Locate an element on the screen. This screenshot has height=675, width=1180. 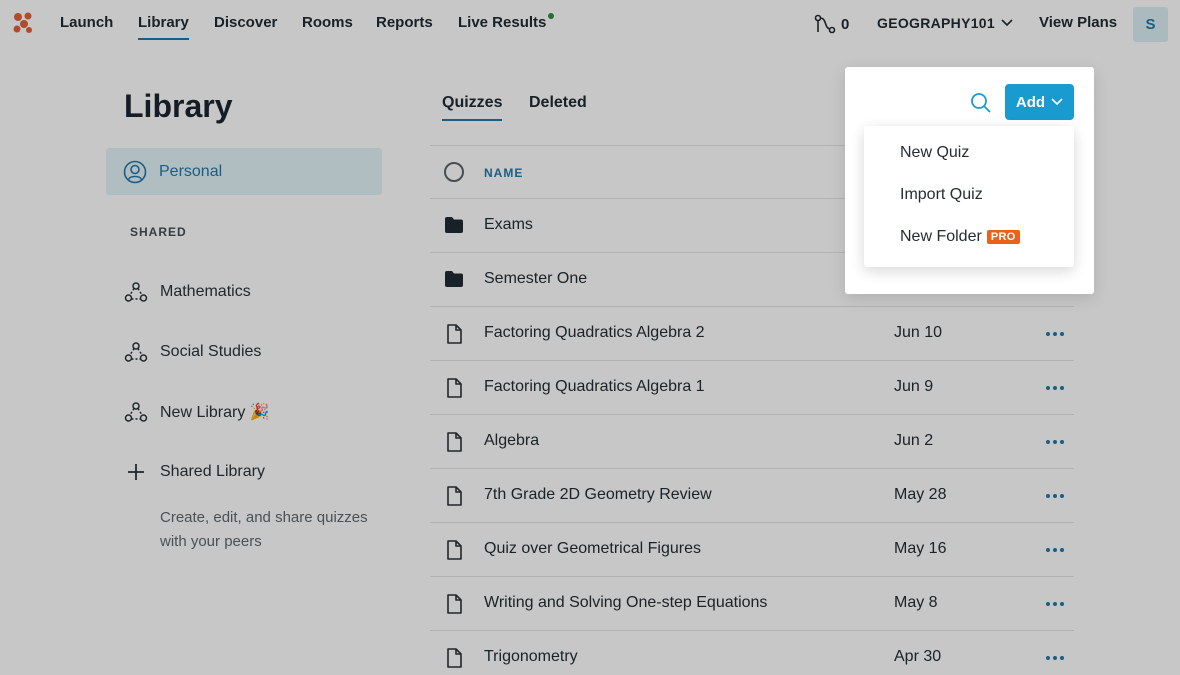
menu-item-label: Import Quiz is located at coordinates (941, 194).